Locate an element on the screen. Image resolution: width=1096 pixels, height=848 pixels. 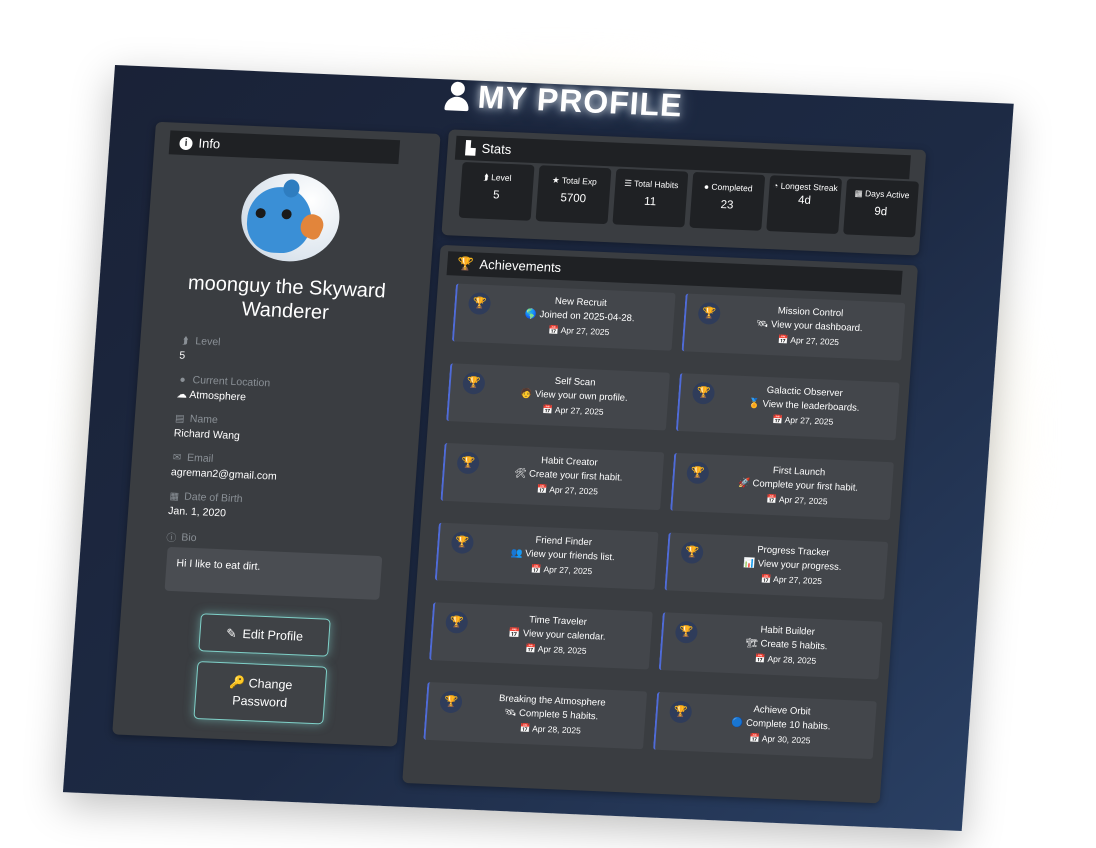
check-circle-icon: ● is located at coordinates (706, 186).